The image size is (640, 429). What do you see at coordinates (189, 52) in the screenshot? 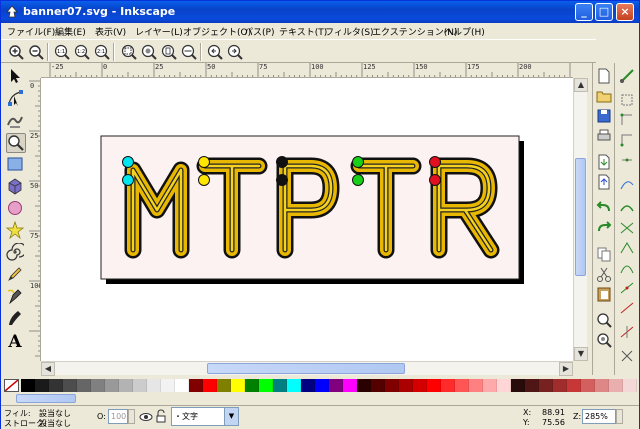
I see `zoom-page-width-icon` at bounding box center [189, 52].